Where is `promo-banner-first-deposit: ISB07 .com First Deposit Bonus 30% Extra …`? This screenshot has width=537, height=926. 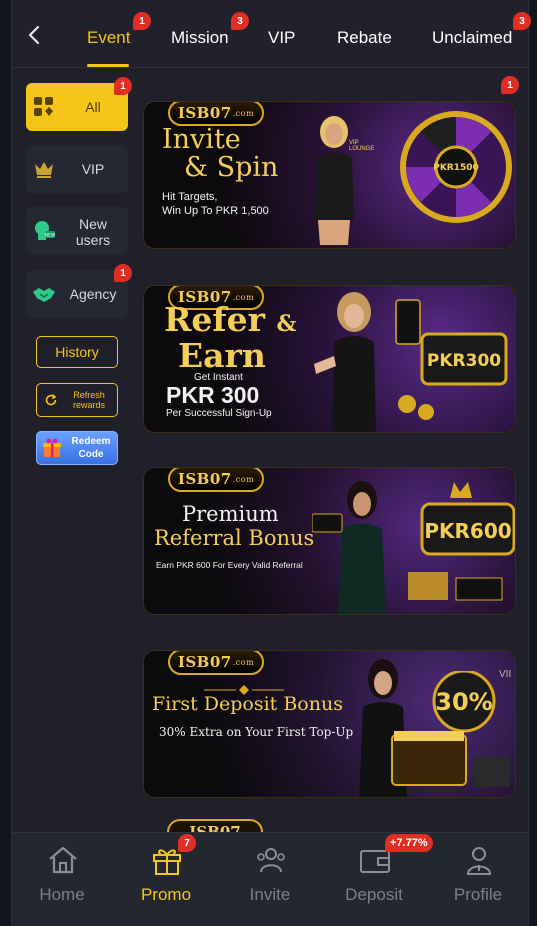 promo-banner-first-deposit: ISB07 .com First Deposit Bonus 30% Extra … is located at coordinates (329, 724).